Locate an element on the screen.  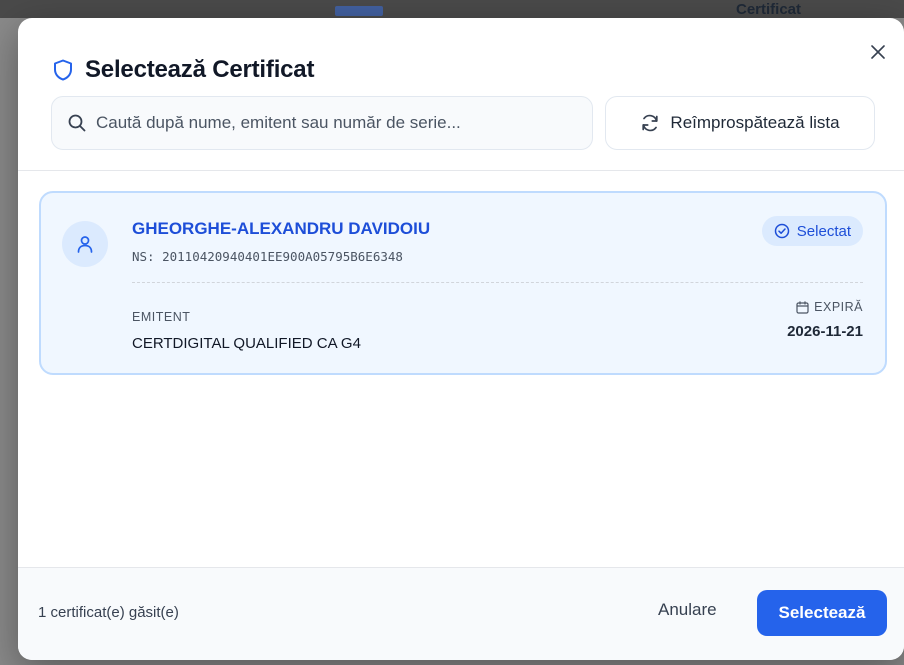
dialog-title: Selectează Certificat is located at coordinates (200, 69).